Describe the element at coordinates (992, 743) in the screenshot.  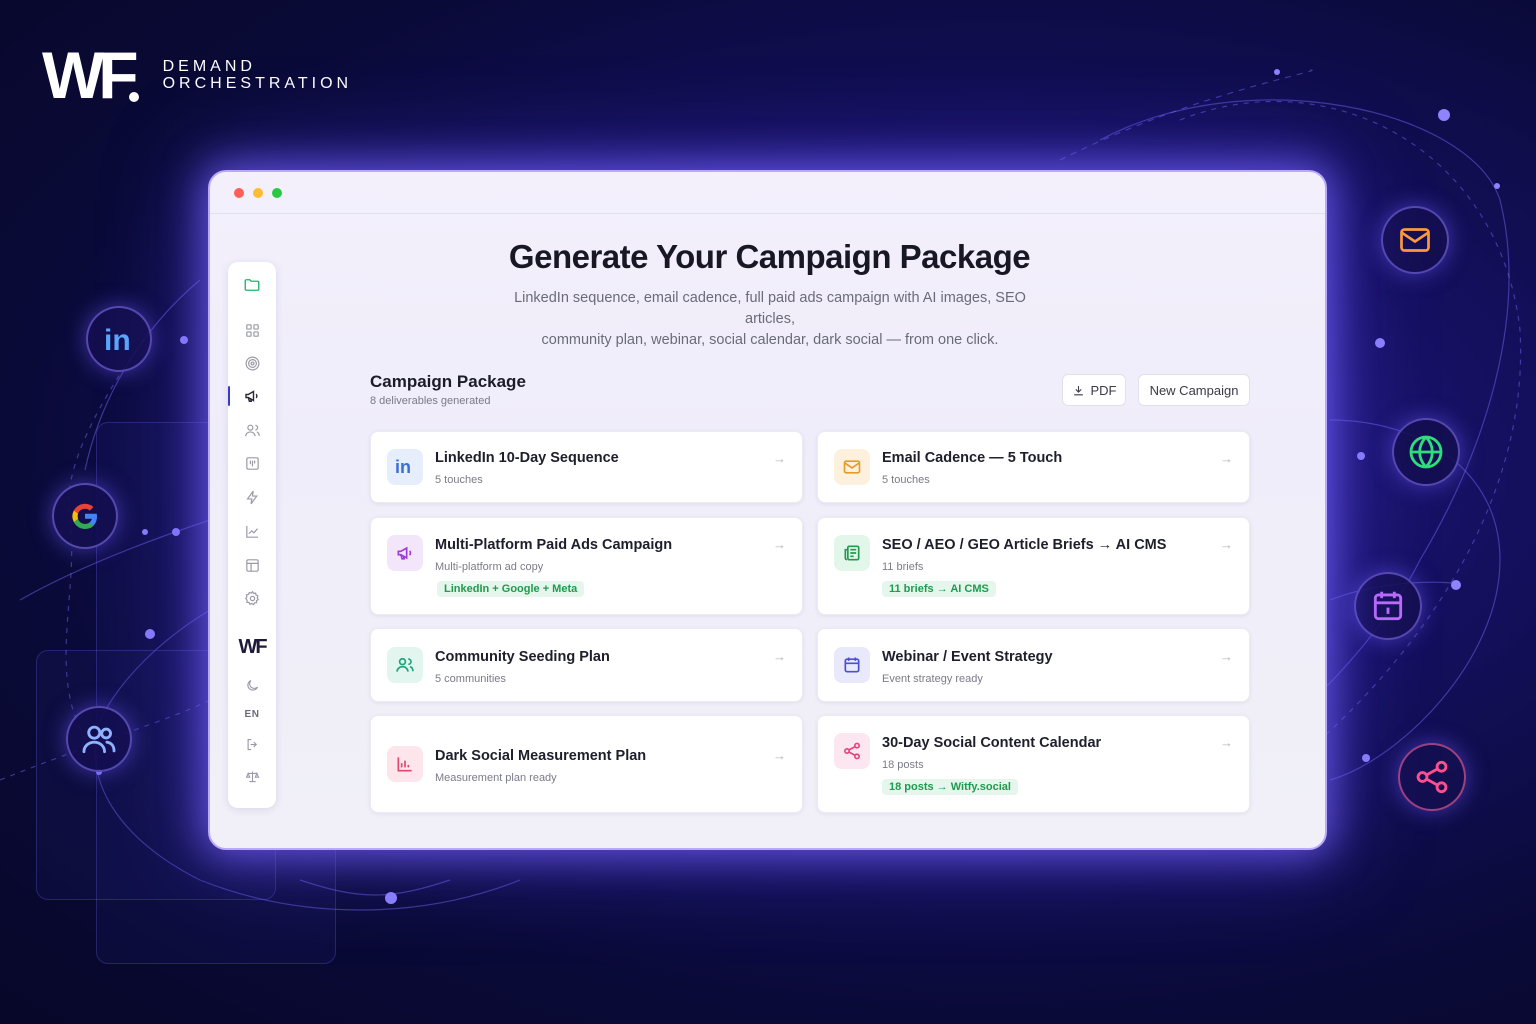
I see `card-title: 30-Day Social Content Calendar` at that location.